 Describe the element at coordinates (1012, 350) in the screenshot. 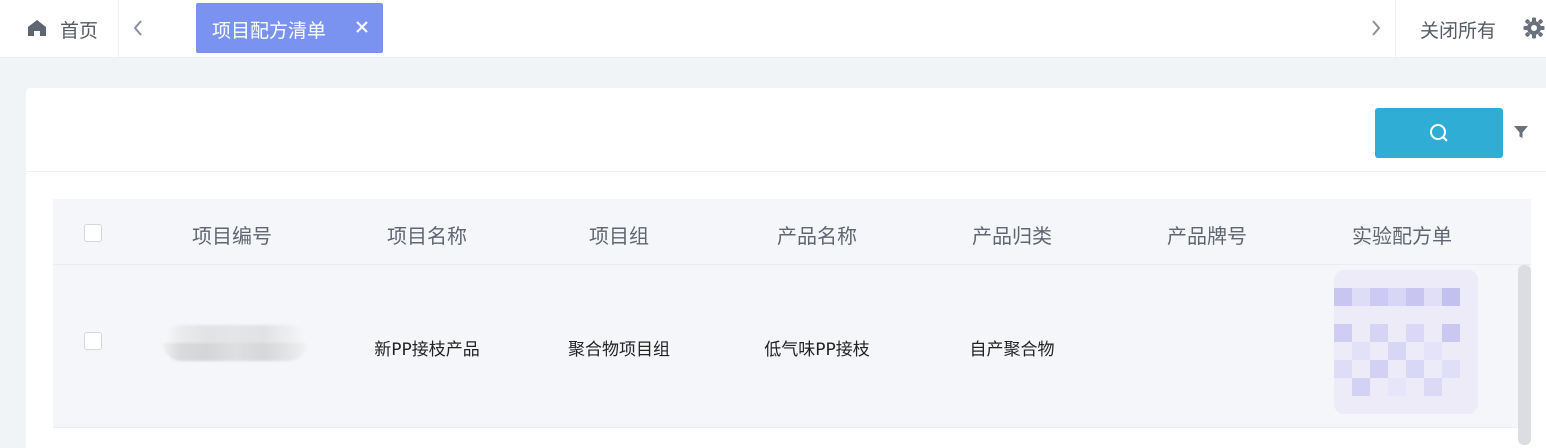

I see `cell-product-category: 自产聚合物` at that location.